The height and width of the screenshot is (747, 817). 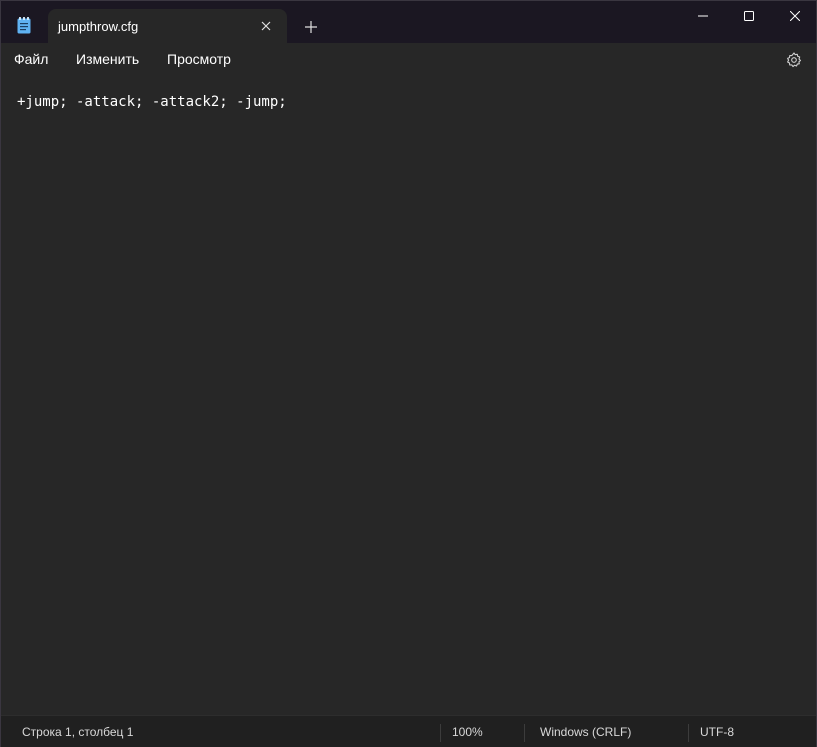 I want to click on plus-icon, so click(x=311, y=27).